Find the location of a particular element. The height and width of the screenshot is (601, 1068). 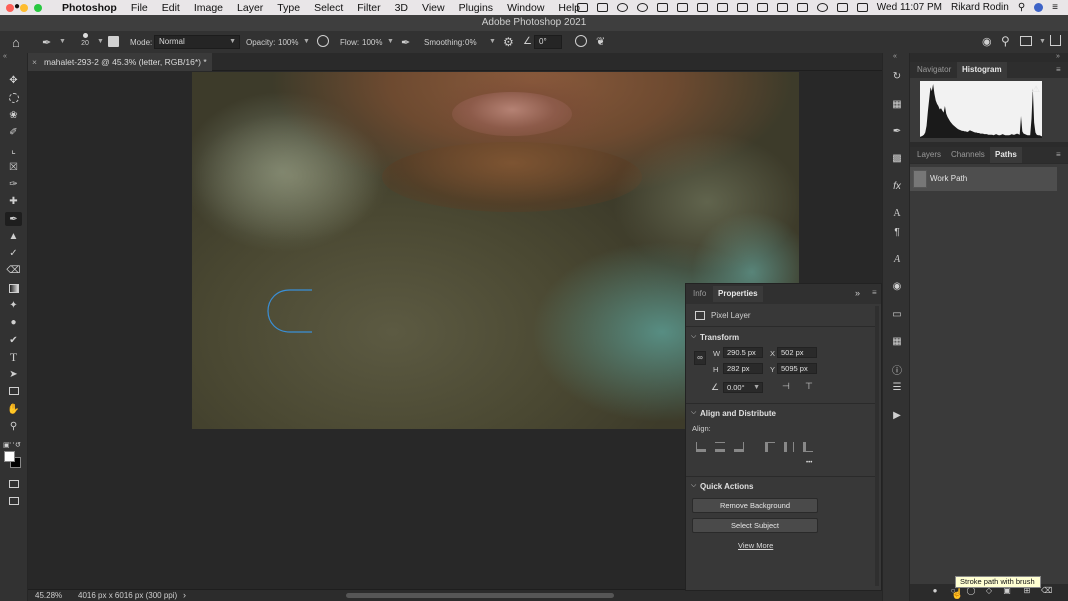

glyphs-panel-icon: A is located at coordinates (897, 259).